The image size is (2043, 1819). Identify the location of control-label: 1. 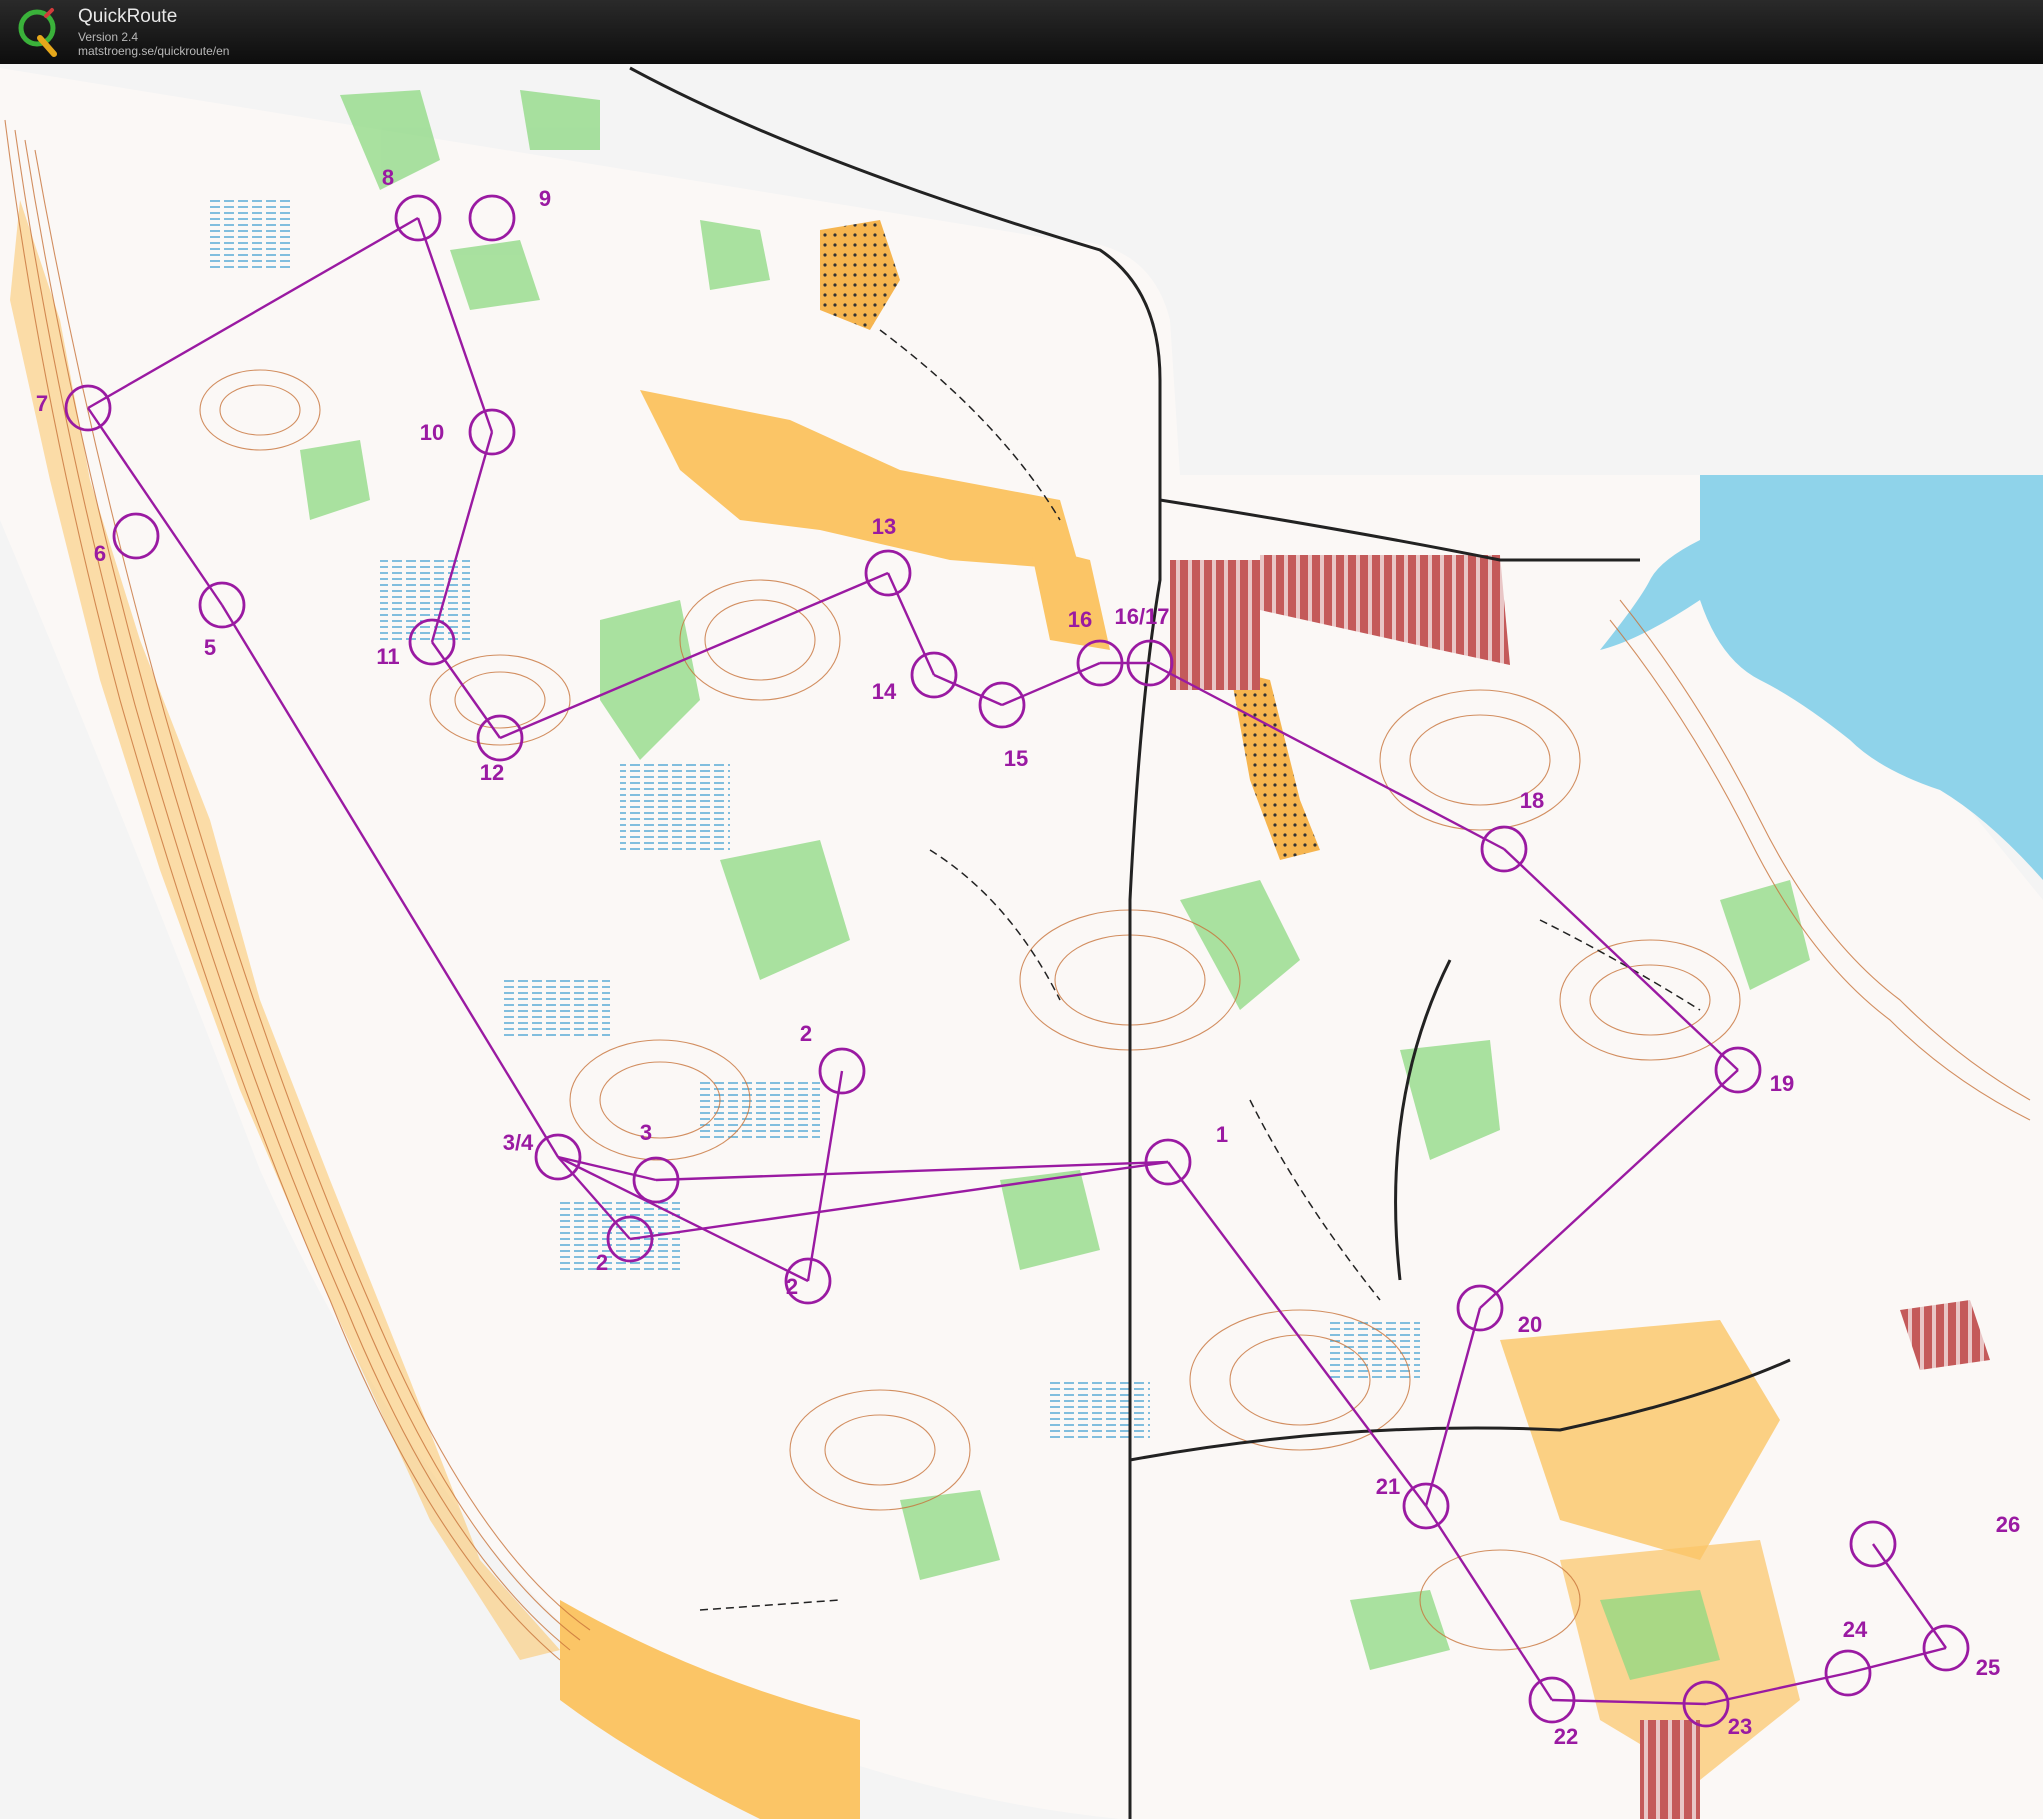
(1222, 1134).